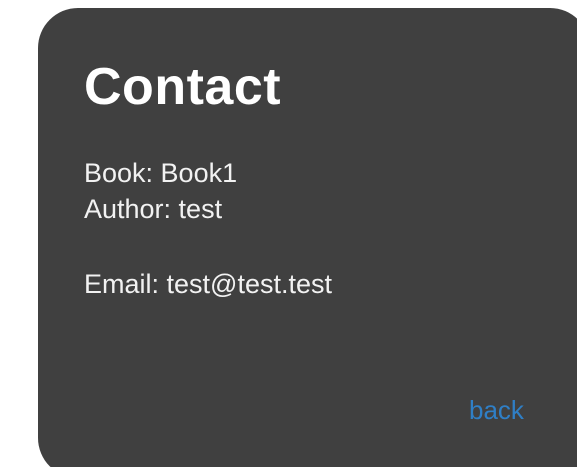  I want to click on email-info: Email: test@test.test, so click(208, 284).